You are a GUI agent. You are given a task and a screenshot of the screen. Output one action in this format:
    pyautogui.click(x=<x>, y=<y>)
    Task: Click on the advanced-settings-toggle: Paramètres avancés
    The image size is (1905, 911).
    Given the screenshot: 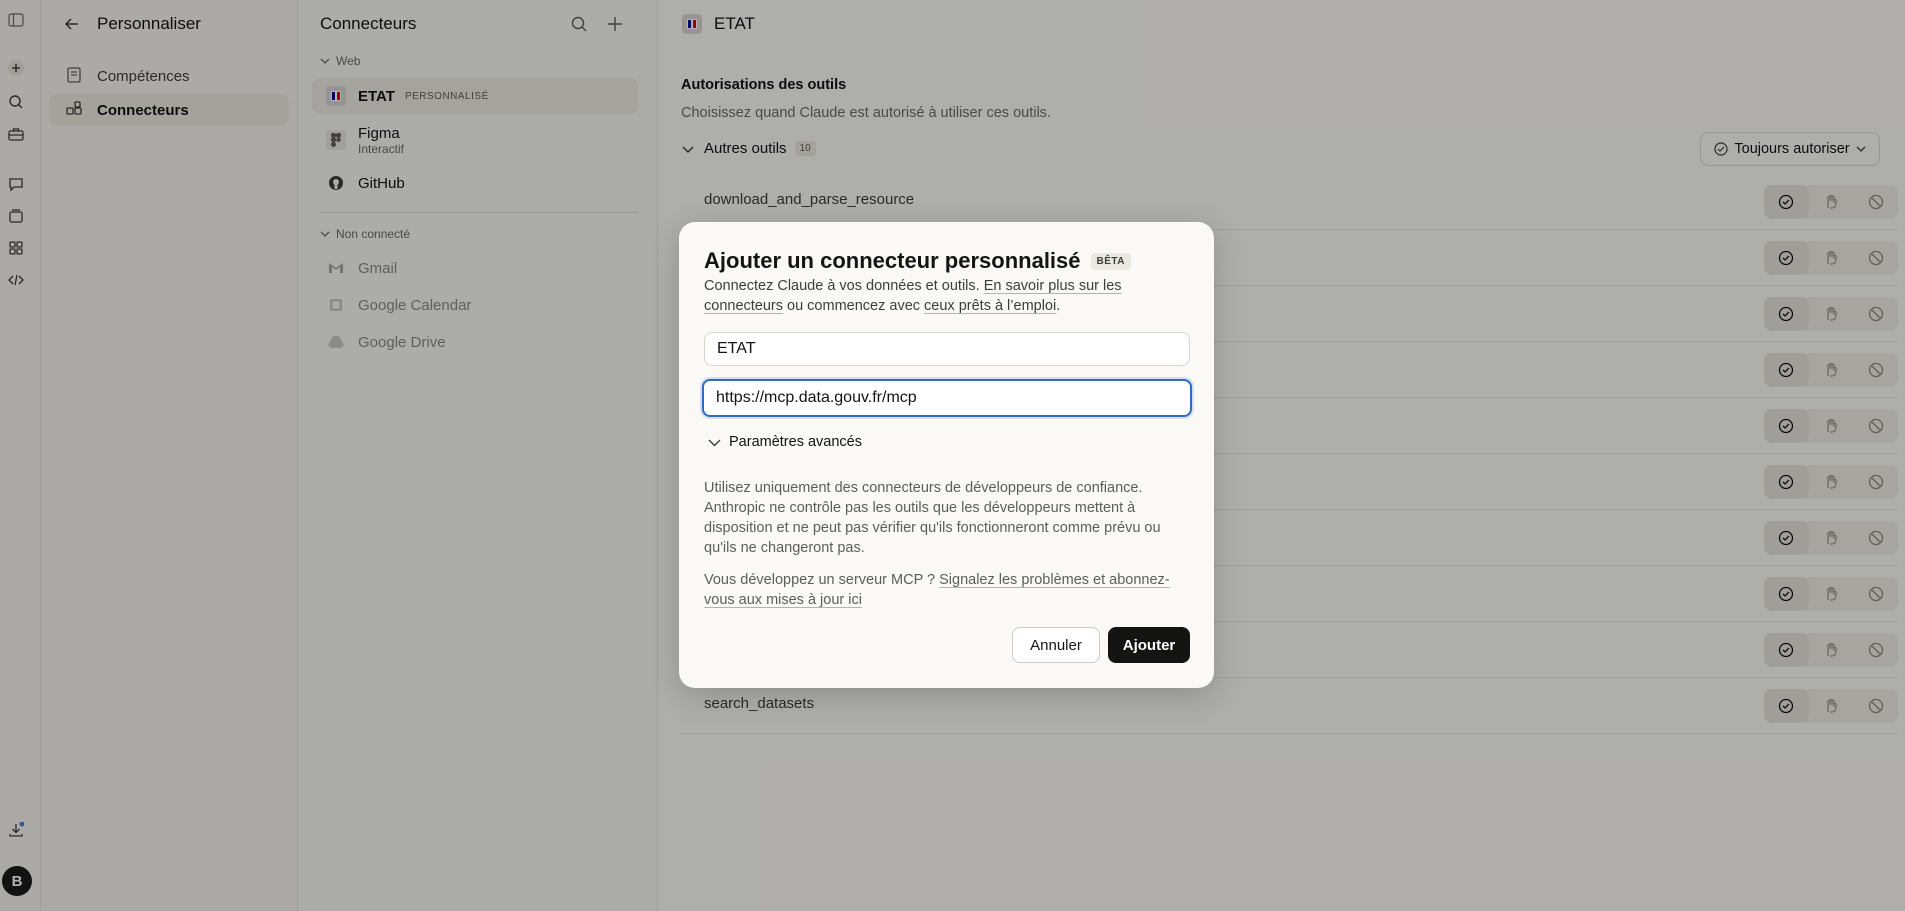 What is the action you would take?
    pyautogui.click(x=785, y=442)
    